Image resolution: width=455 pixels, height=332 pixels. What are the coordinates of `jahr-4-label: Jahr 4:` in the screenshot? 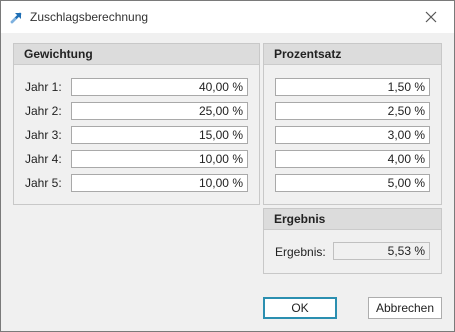 It's located at (43, 159).